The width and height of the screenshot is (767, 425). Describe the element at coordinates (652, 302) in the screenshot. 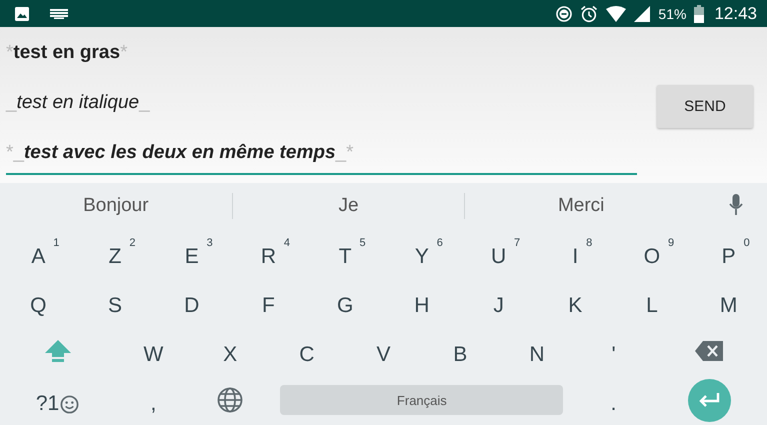

I see `key: L` at that location.